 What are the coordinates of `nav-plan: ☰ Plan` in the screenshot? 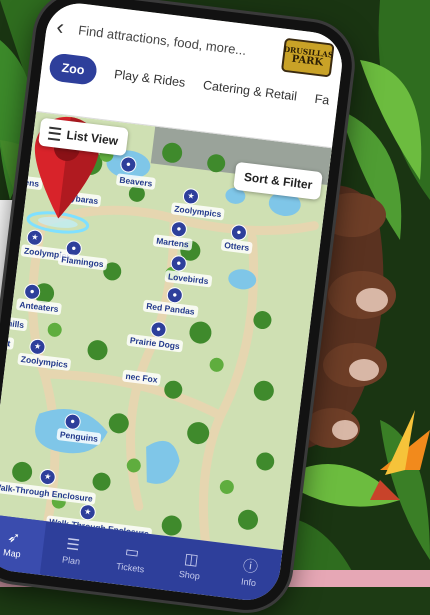 It's located at (72, 551).